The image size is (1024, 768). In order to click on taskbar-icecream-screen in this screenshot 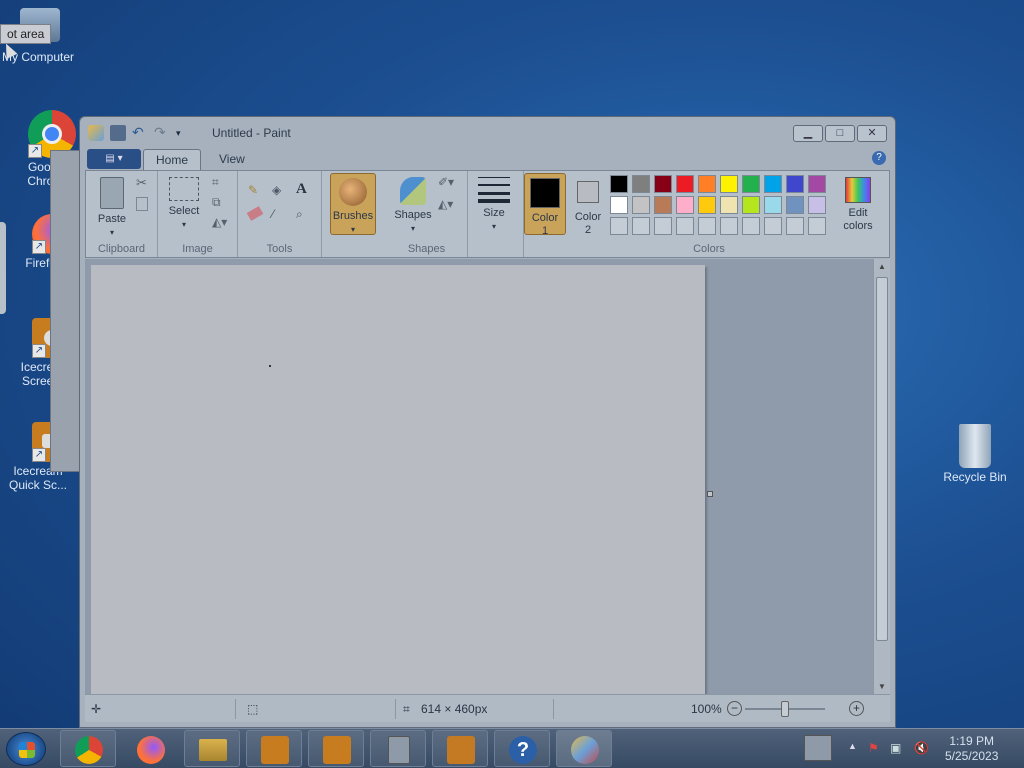, I will do `click(274, 748)`.